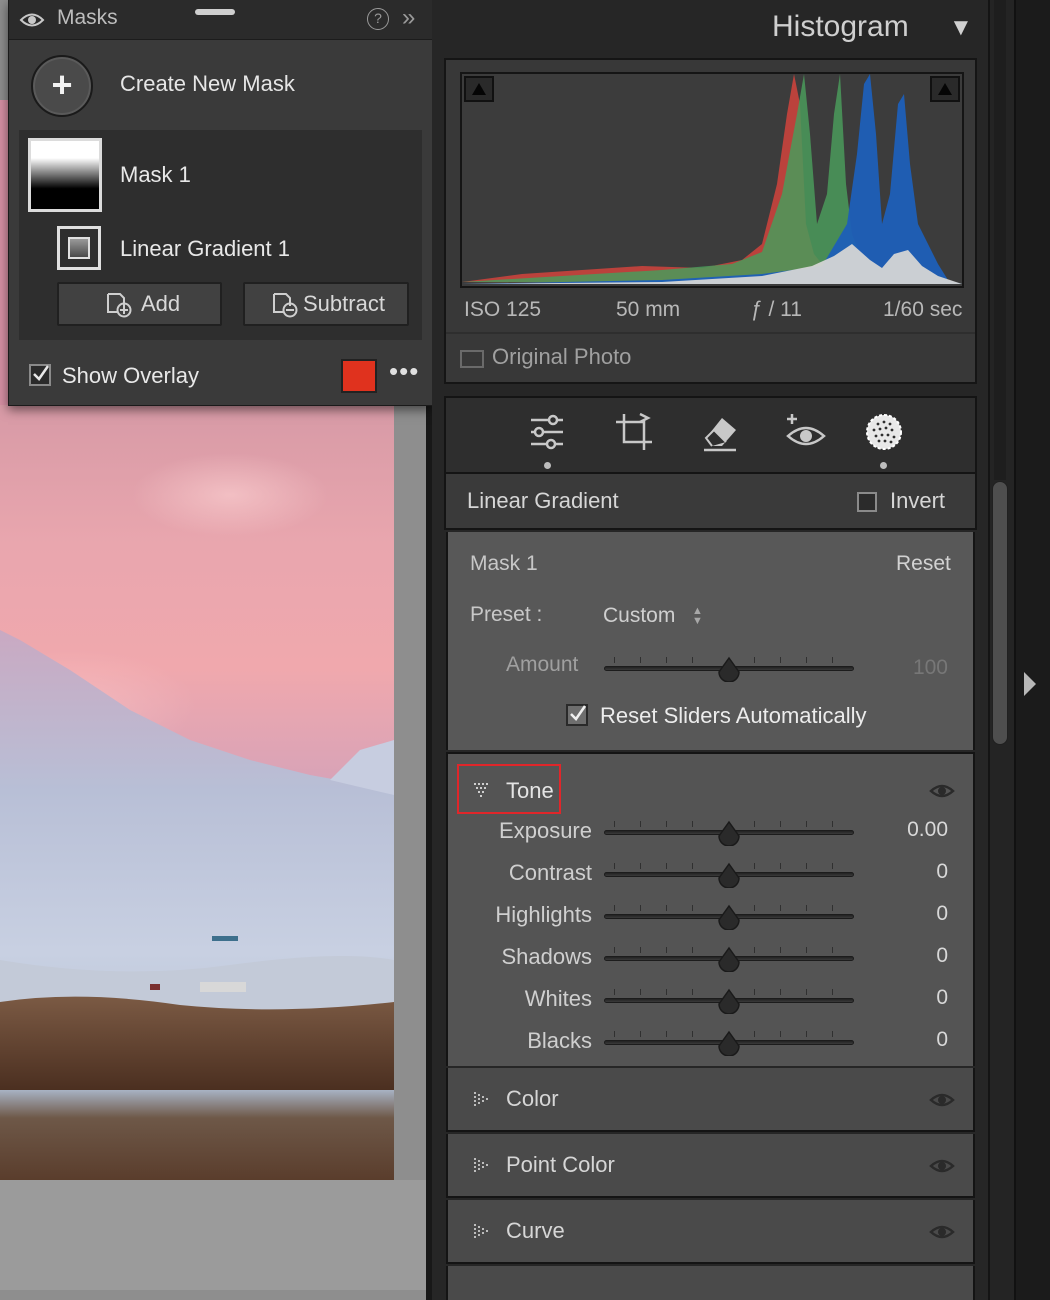  I want to click on original-photo-label: Original Photo, so click(561, 357).